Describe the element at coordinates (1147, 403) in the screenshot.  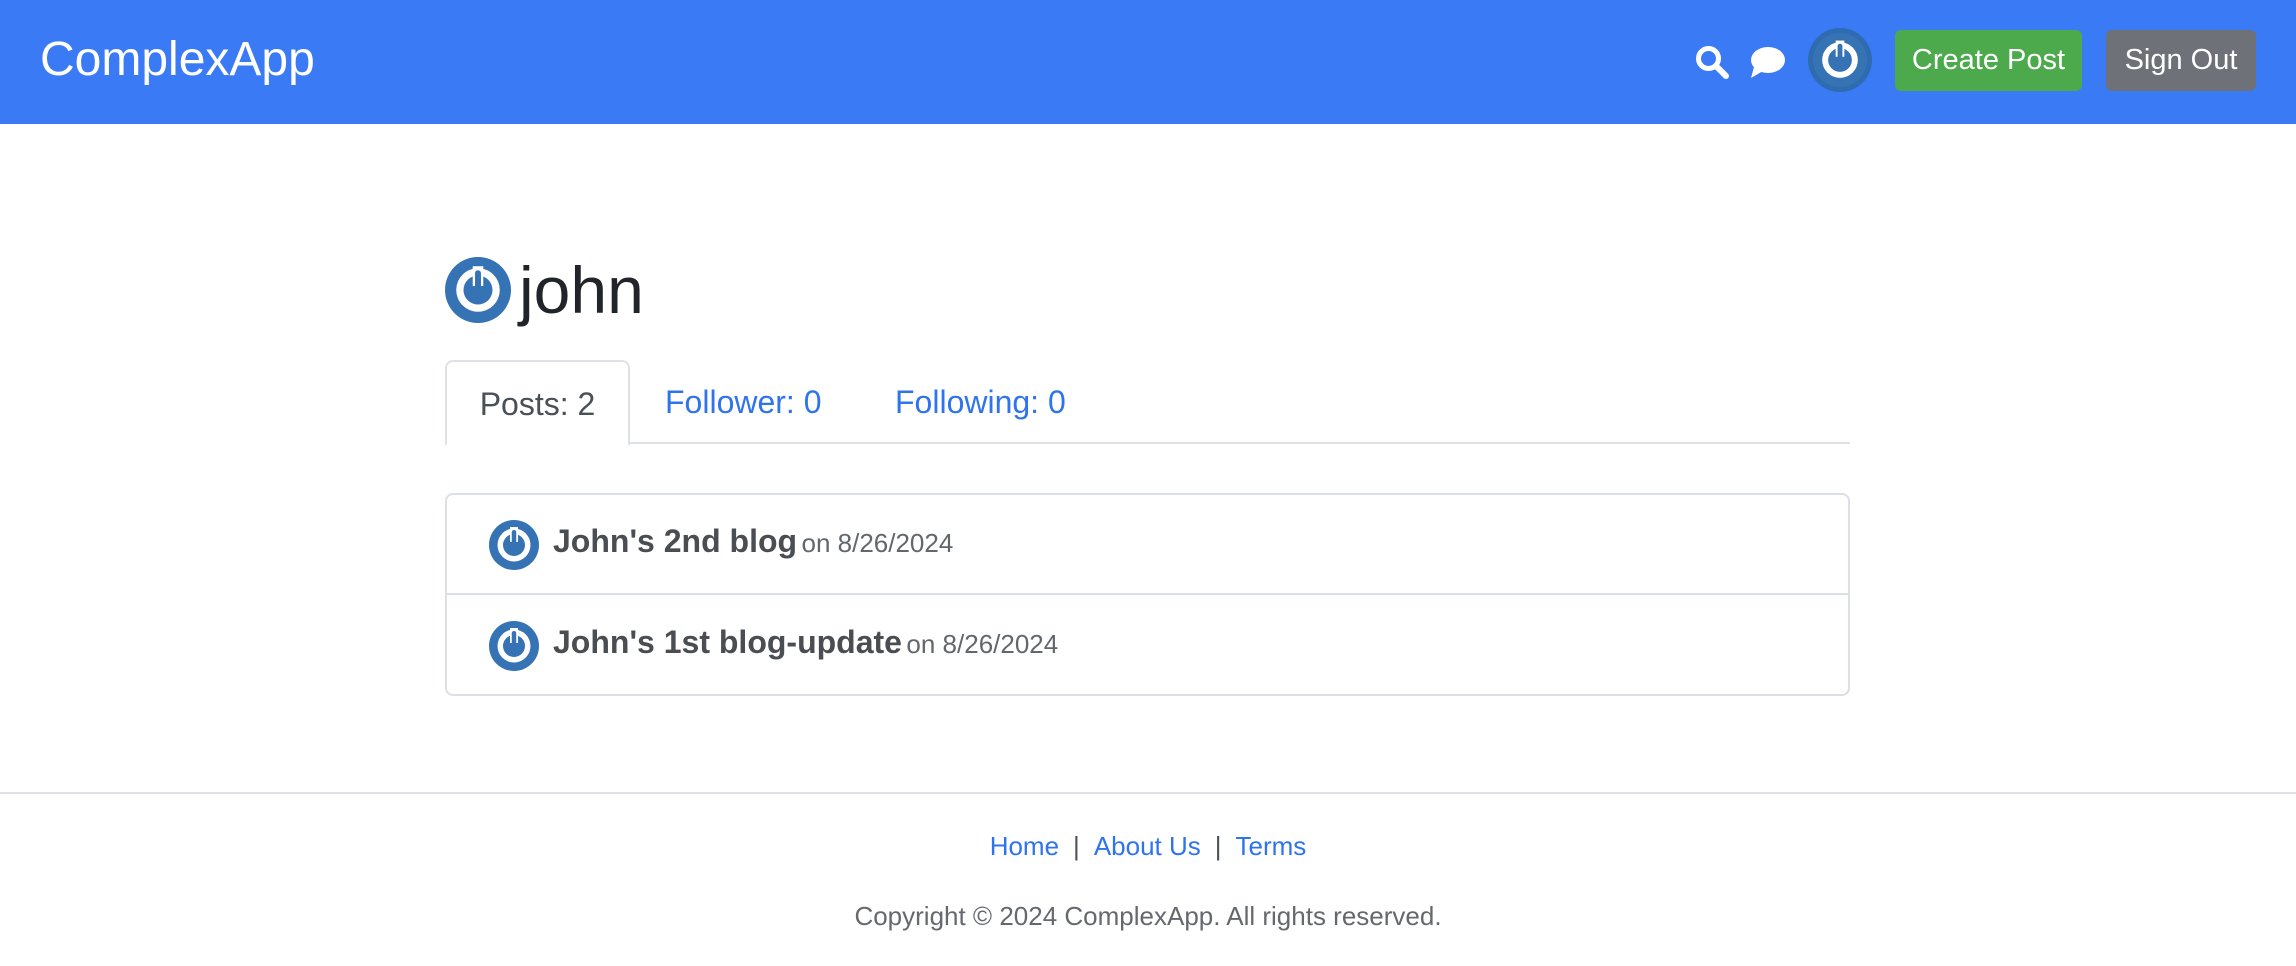
I see `profile-tabs: Posts: 2 Follower: 0 Following: 0` at that location.